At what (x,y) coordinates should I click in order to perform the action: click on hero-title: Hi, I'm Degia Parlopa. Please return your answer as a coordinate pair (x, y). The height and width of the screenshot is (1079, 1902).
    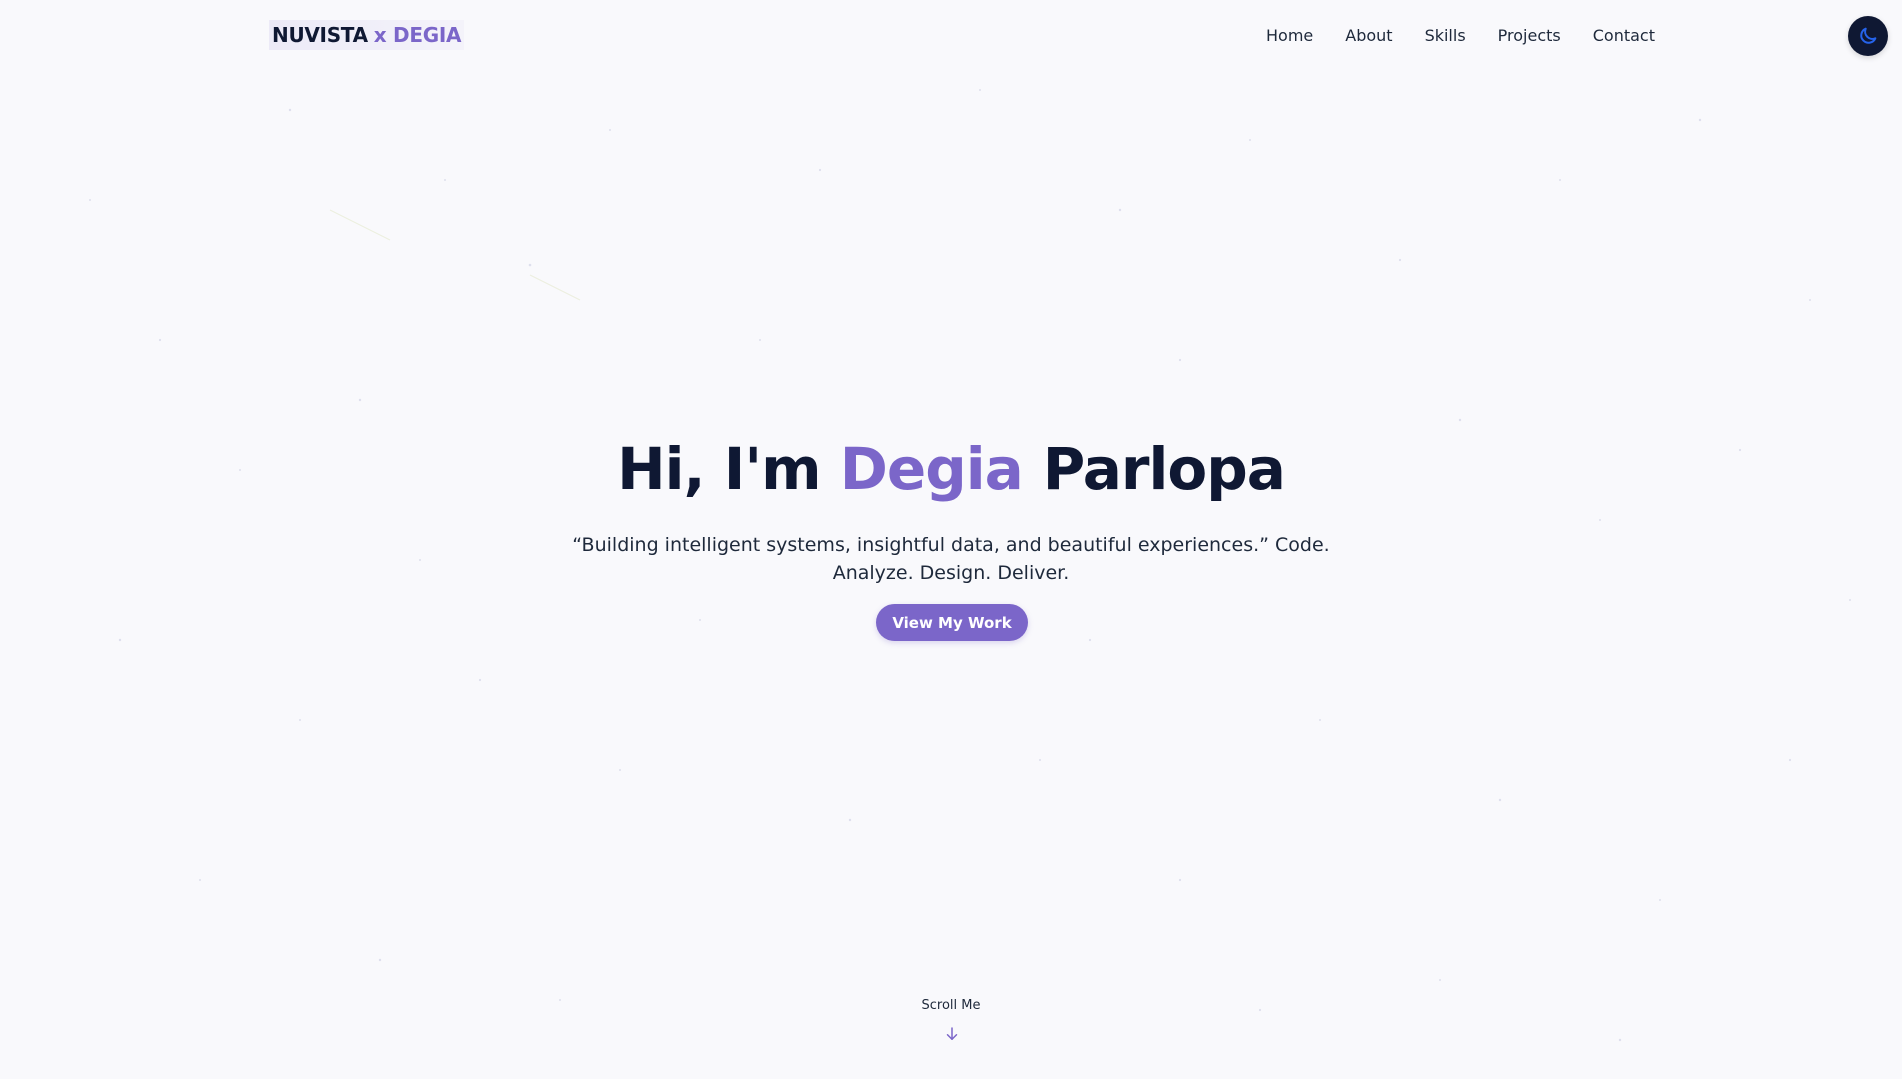
    Looking at the image, I should click on (951, 469).